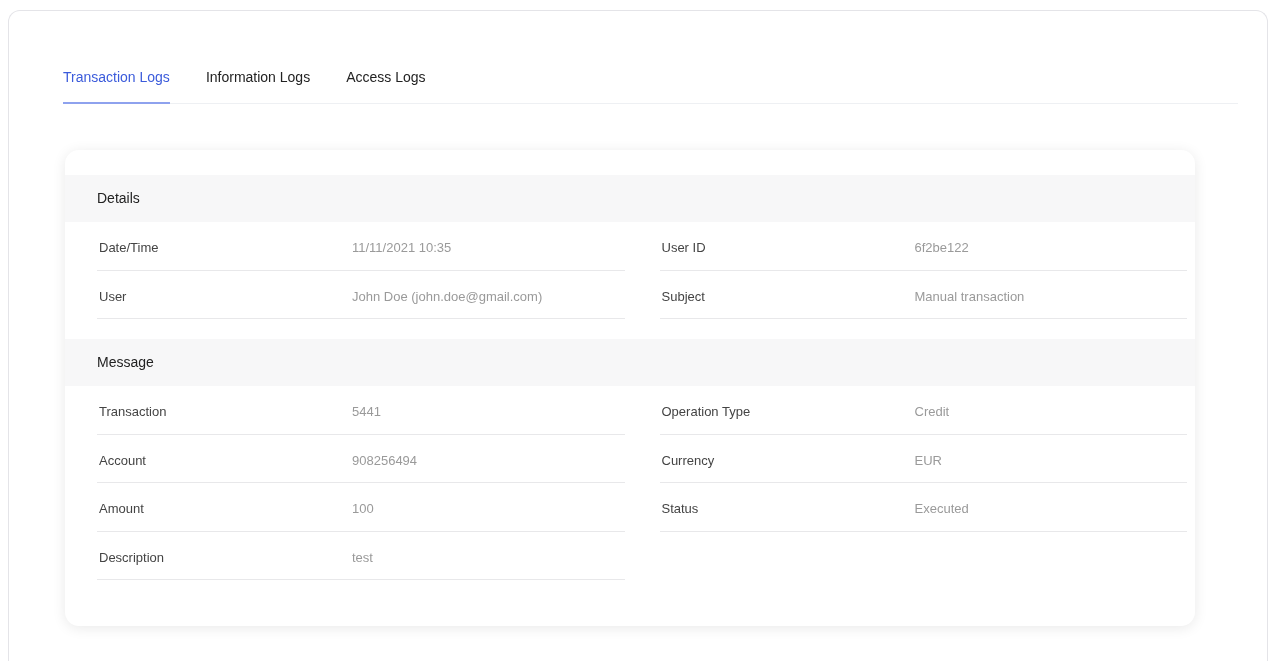  What do you see at coordinates (688, 460) in the screenshot?
I see `field-label: Currency` at bounding box center [688, 460].